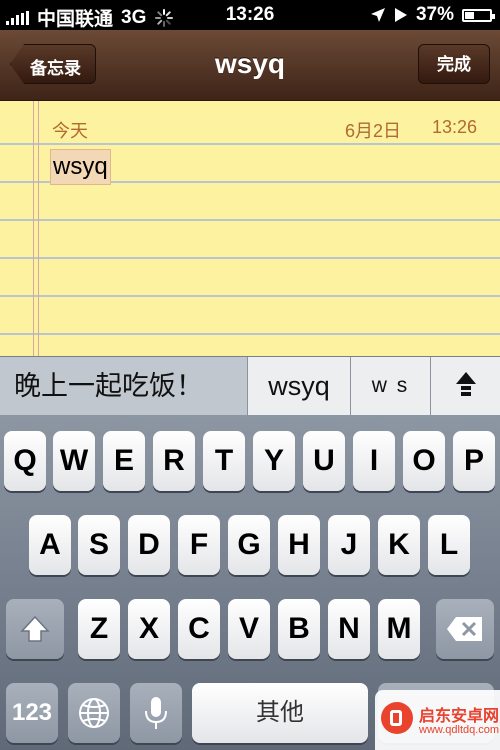  Describe the element at coordinates (459, 716) in the screenshot. I see `watermark-title: 启东安卓网` at that location.